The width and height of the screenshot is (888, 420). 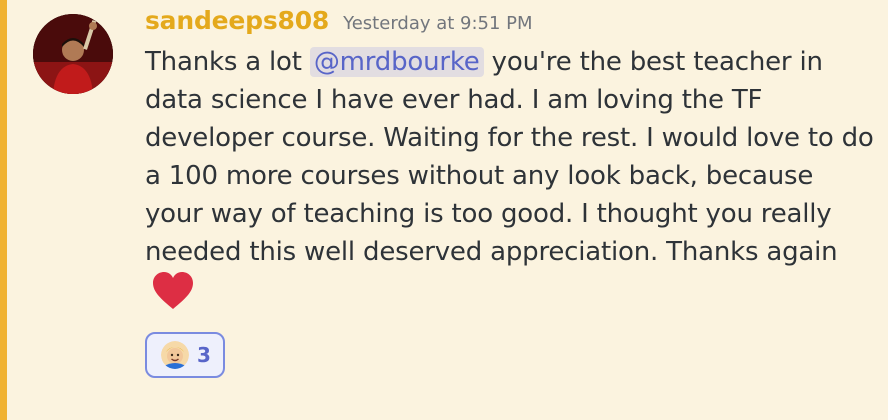 What do you see at coordinates (227, 62) in the screenshot?
I see `message-text-start: Thanks a lot` at bounding box center [227, 62].